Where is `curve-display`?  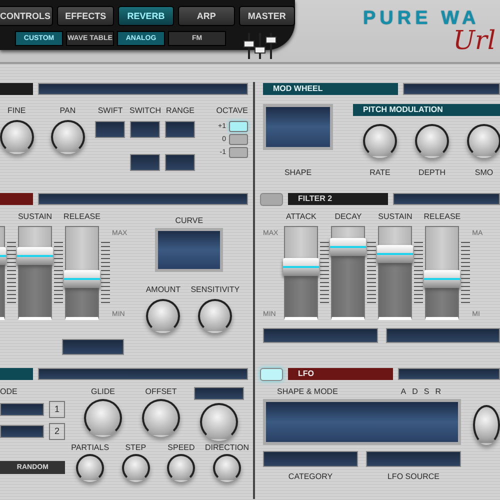 curve-display is located at coordinates (189, 250).